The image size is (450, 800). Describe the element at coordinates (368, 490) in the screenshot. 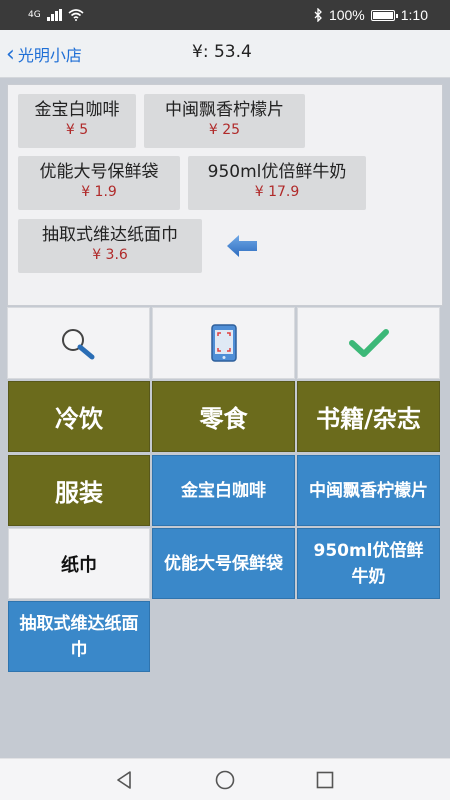

I see `product-tile: 中闽飘香柠檬片` at that location.